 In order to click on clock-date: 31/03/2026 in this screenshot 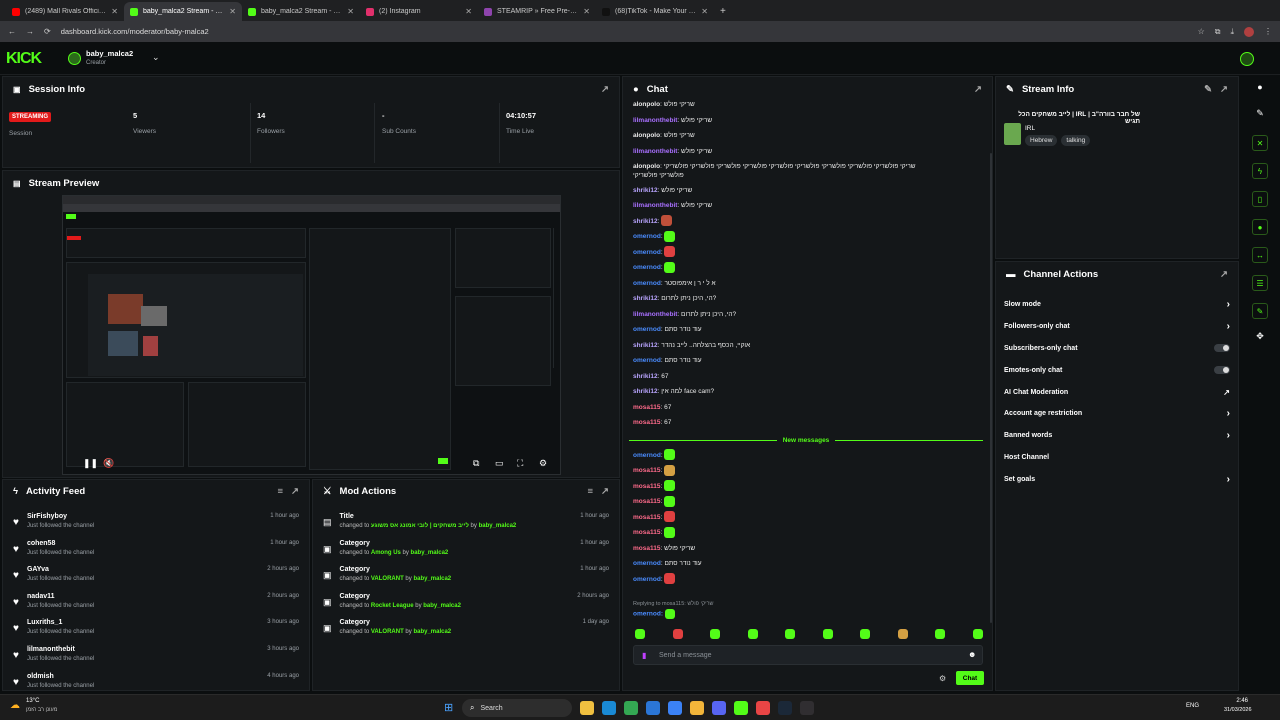, I will do `click(1238, 710)`.